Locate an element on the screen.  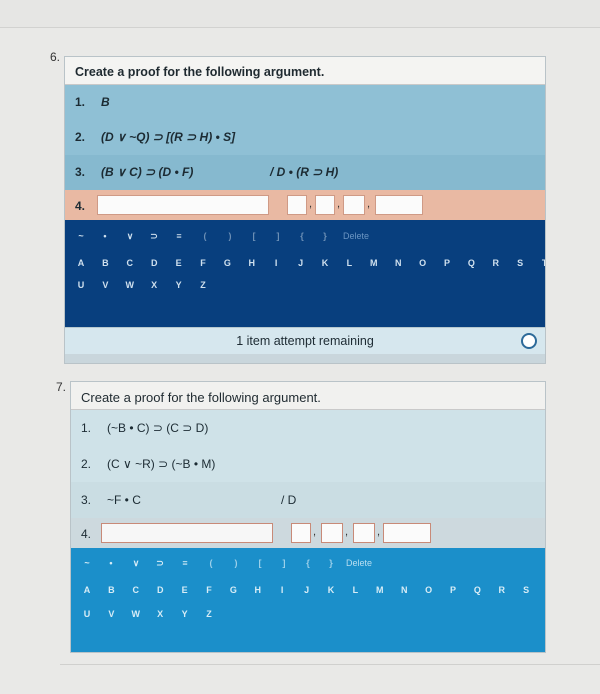
q6-key-close-brace: } is located at coordinates (325, 236).